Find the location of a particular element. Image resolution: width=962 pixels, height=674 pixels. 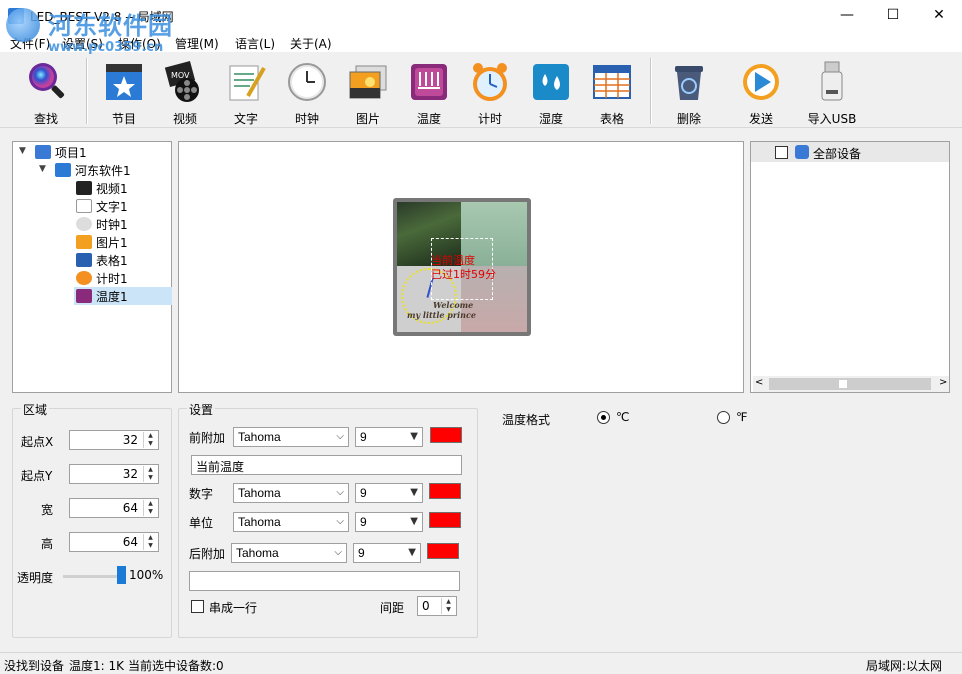

menu-manage: 管理(M) is located at coordinates (197, 43).